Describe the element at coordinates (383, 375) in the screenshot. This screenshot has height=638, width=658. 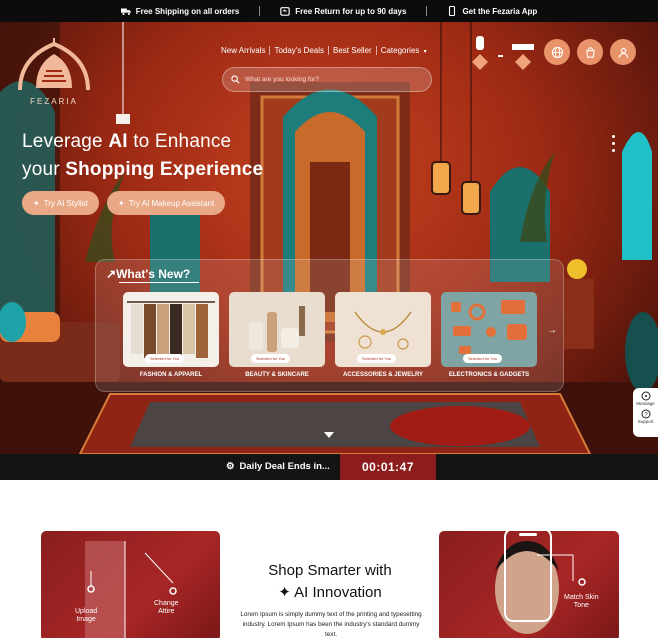
I see `card-label: ACCESSORIES & JEWELRY` at that location.